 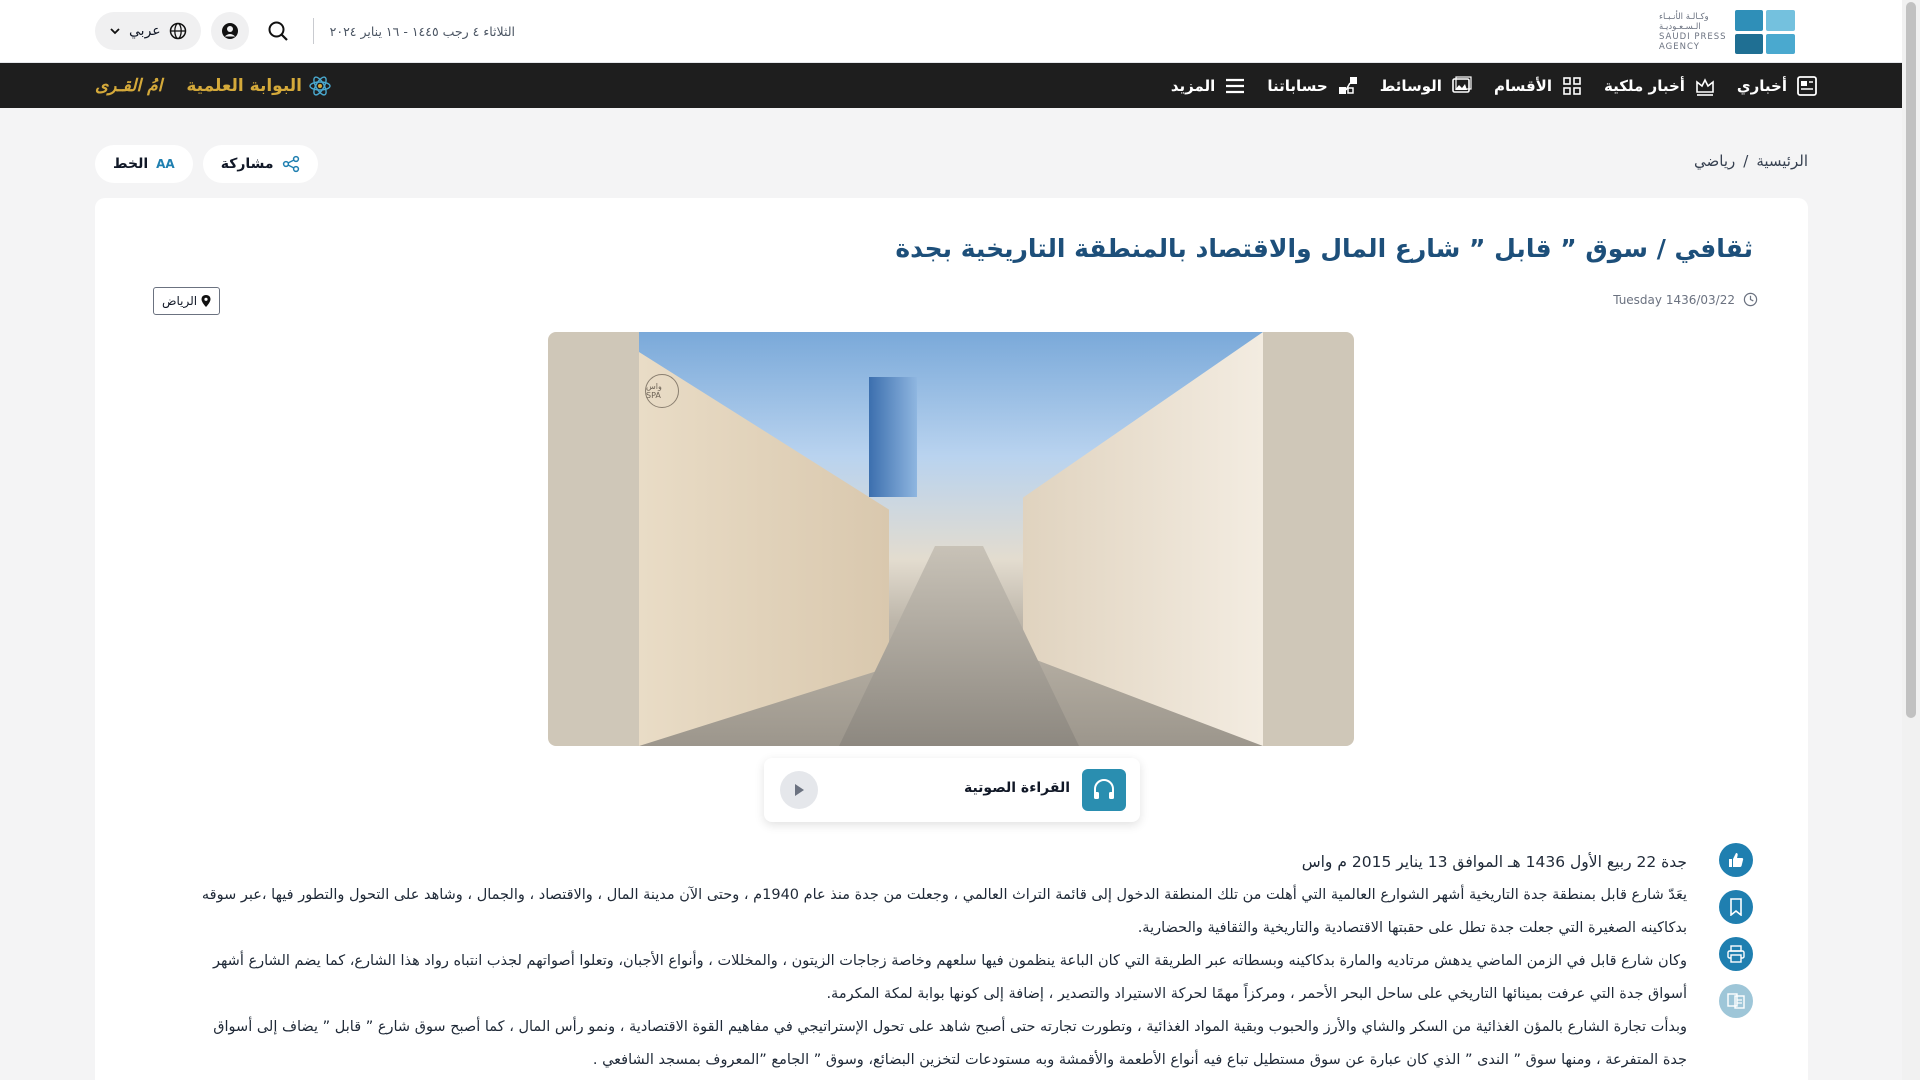 I want to click on bookmark-button, so click(x=1736, y=907).